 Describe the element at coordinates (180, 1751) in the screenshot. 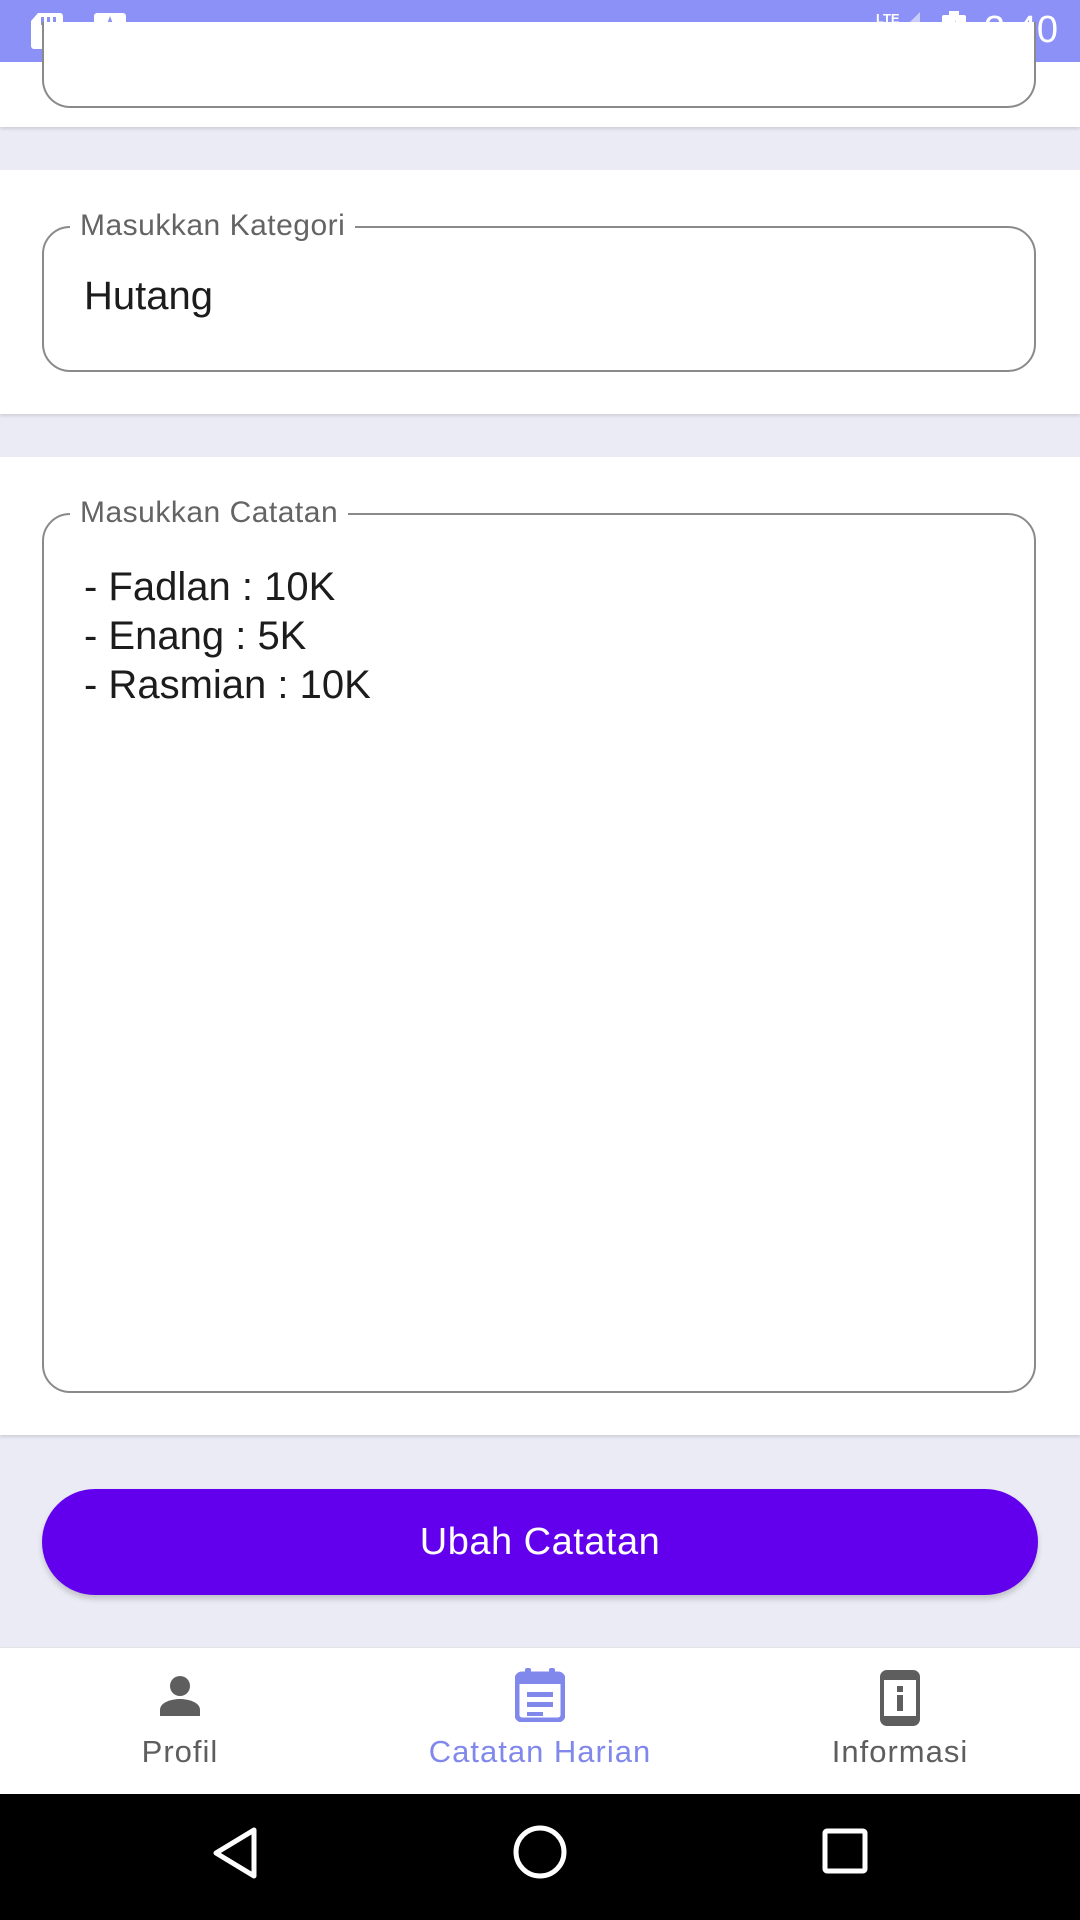

I see `nav-label: Profil` at that location.